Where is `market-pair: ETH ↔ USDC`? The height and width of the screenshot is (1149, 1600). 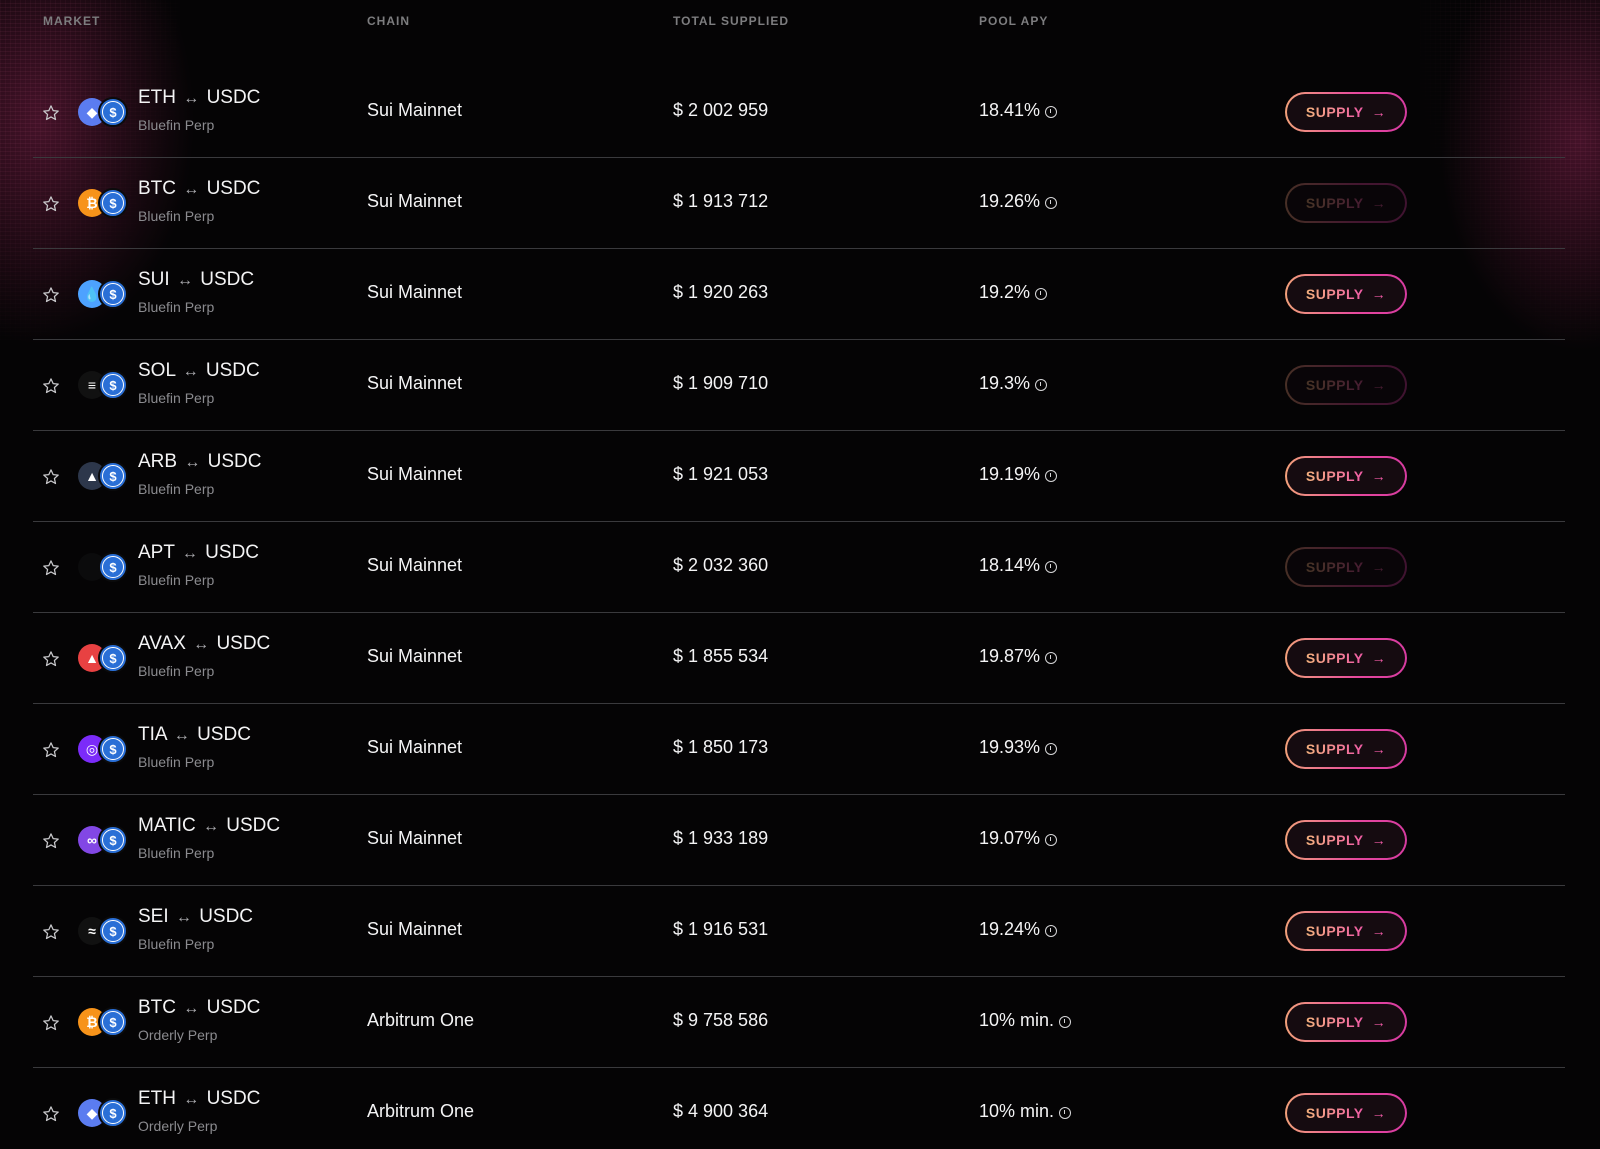
market-pair: ETH ↔ USDC is located at coordinates (199, 1099).